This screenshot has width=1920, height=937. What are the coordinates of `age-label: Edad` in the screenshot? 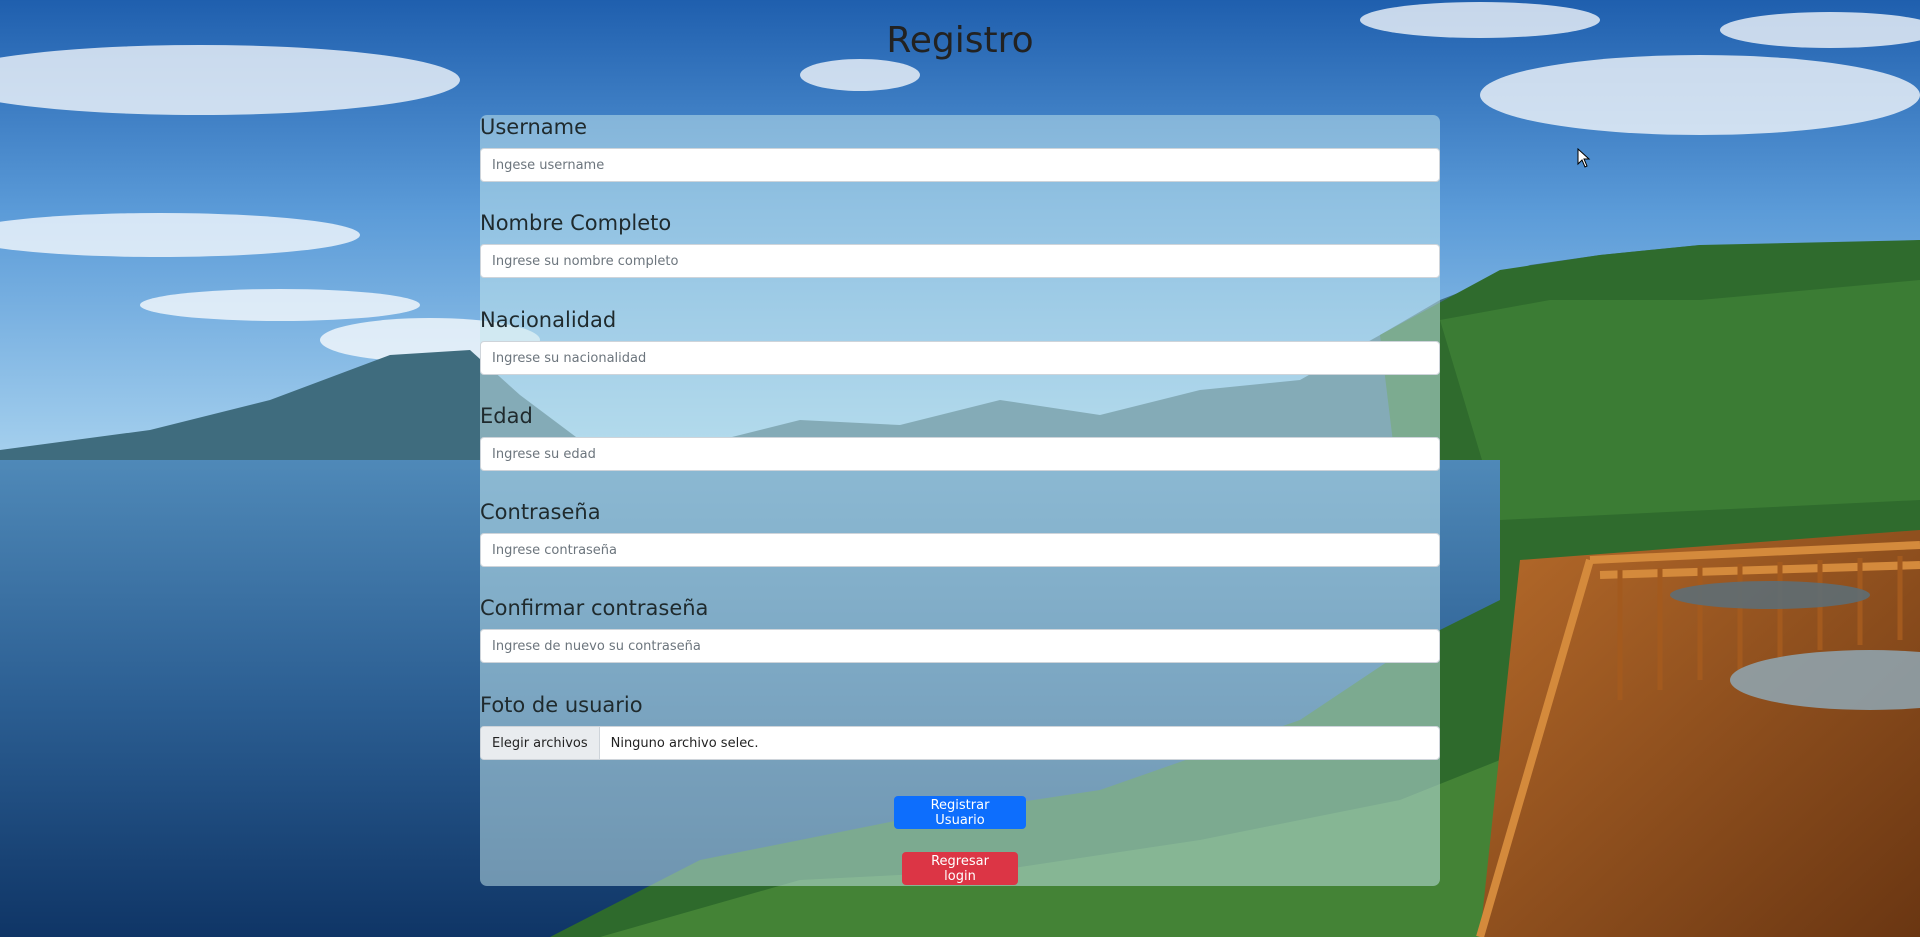 It's located at (506, 416).